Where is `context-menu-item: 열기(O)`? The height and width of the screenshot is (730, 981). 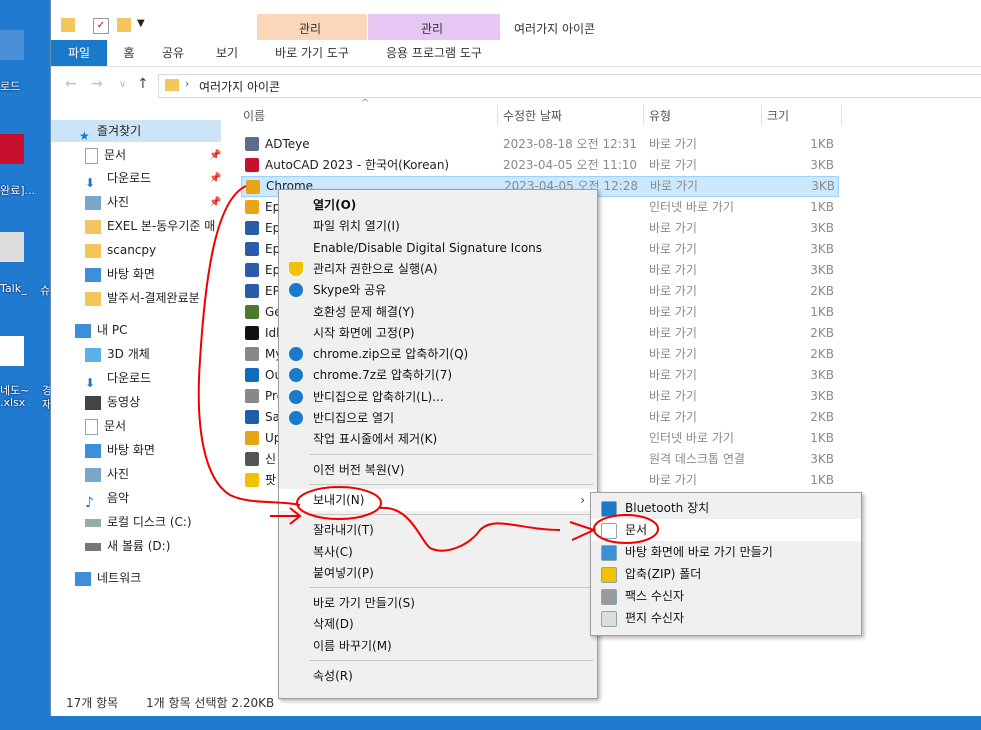
context-menu-item: 열기(O) is located at coordinates (438, 205).